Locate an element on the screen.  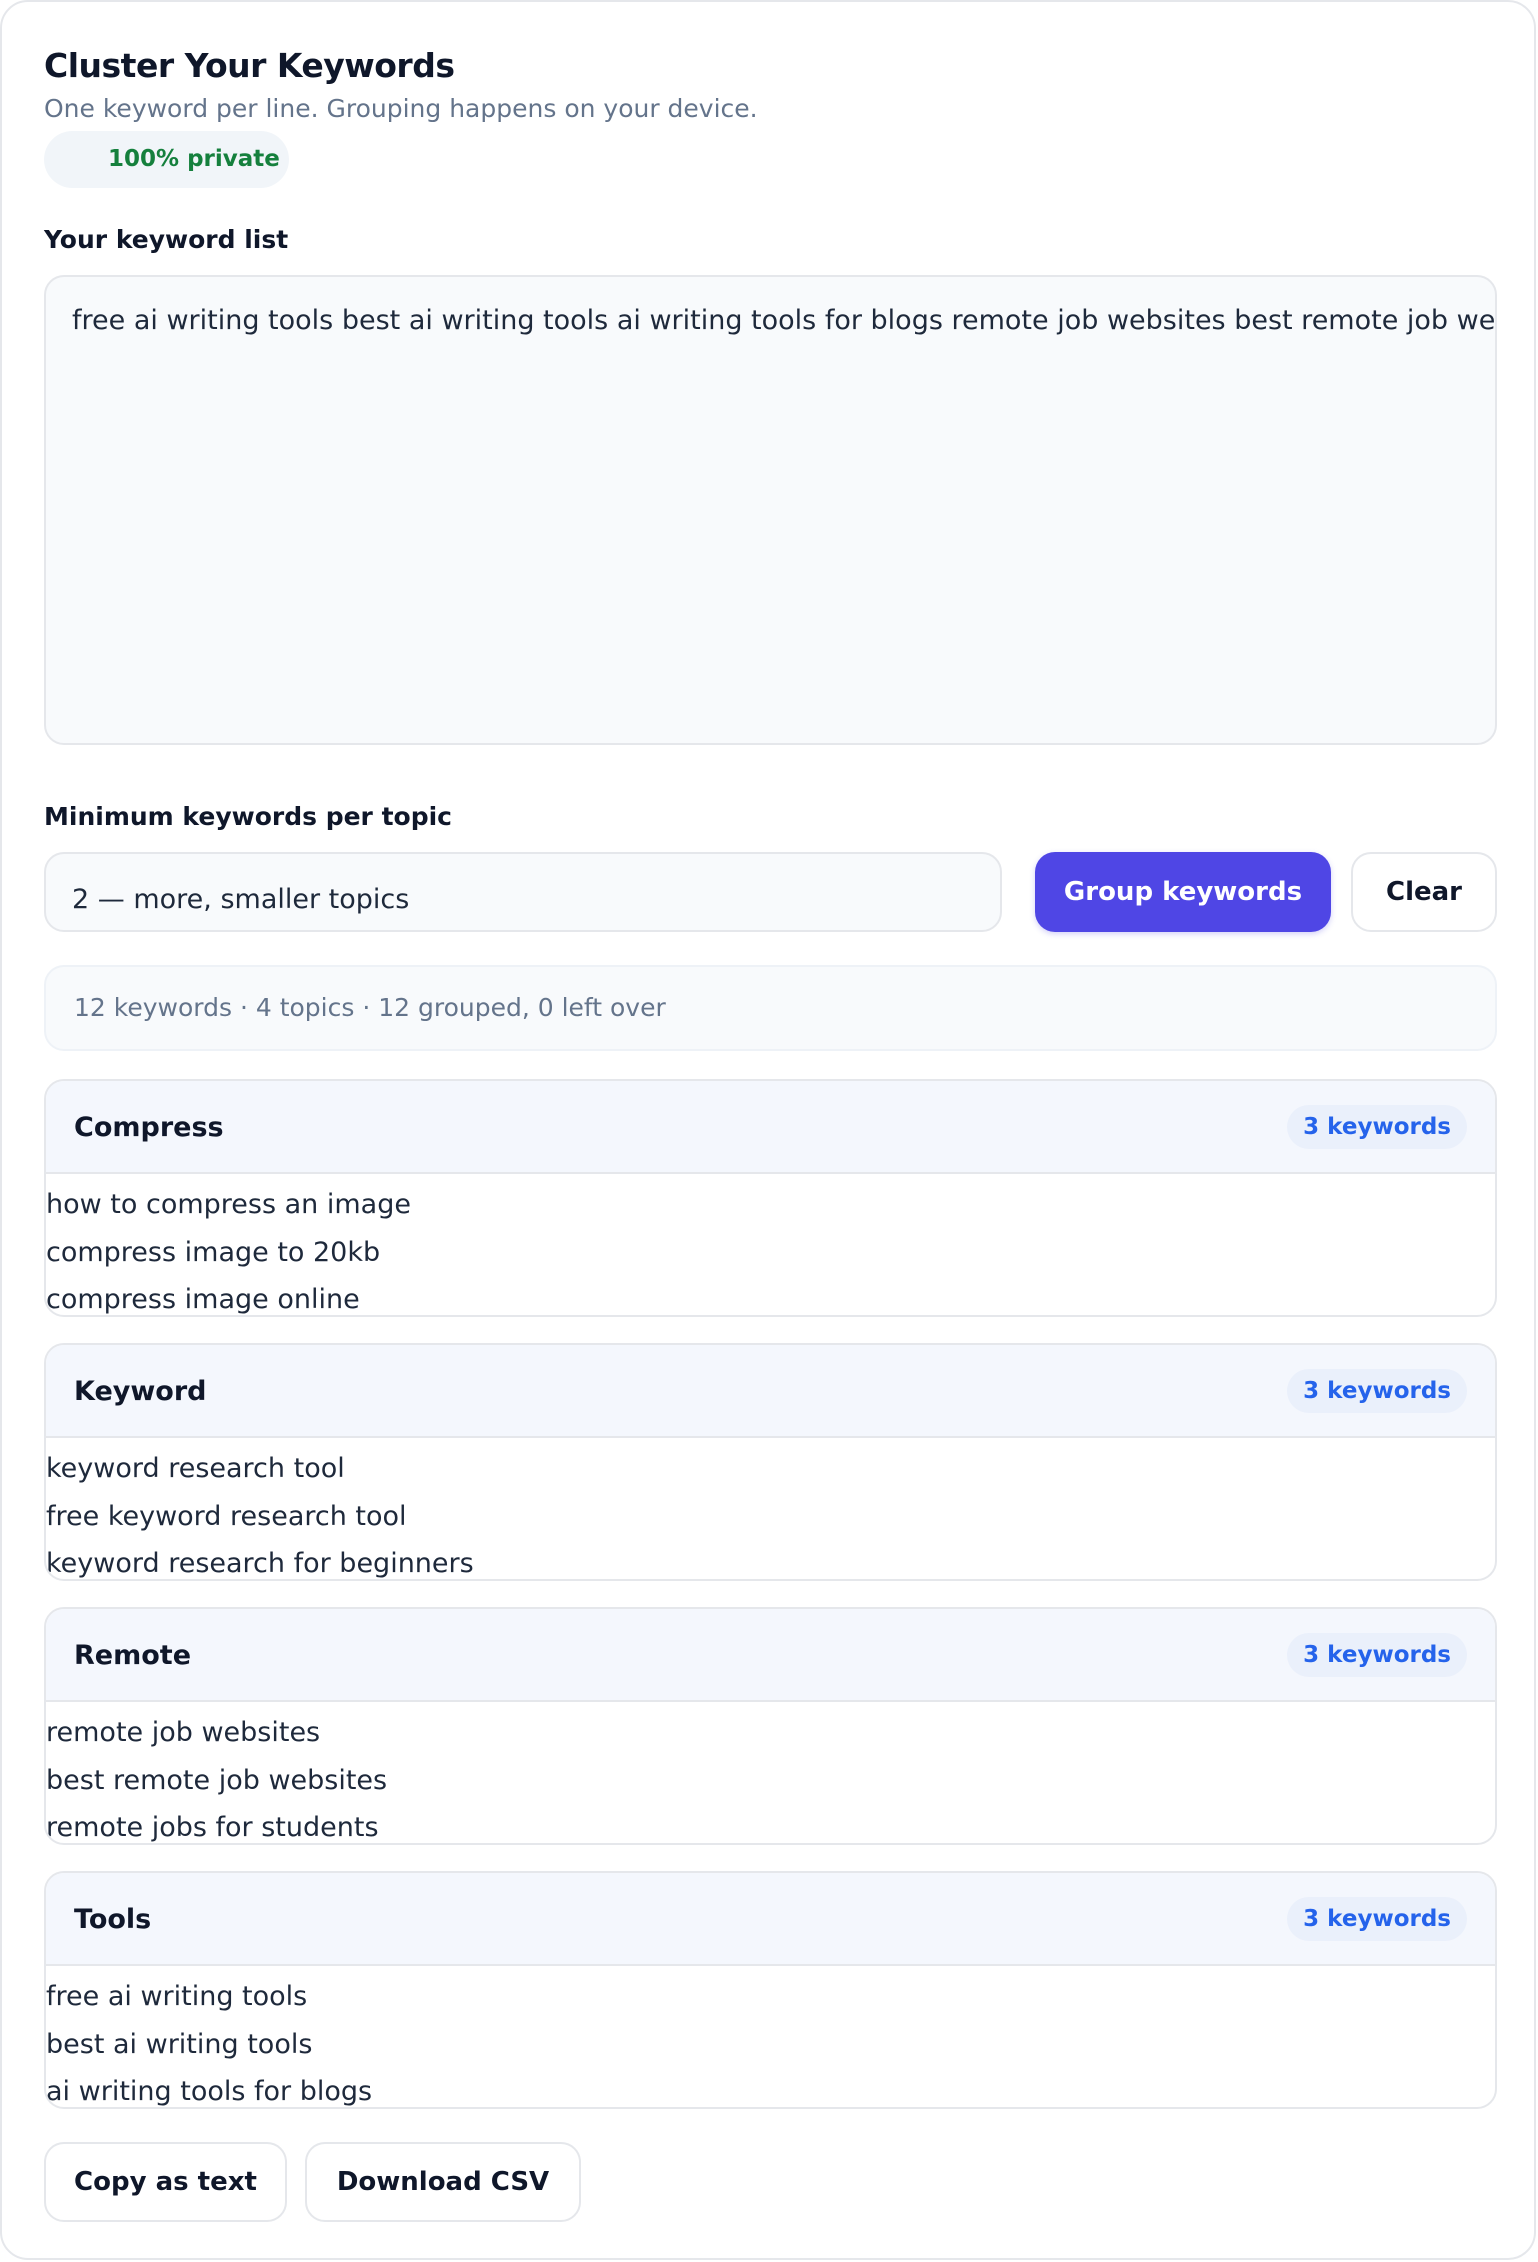
keyword-item: free keyword research tool is located at coordinates (226, 1516).